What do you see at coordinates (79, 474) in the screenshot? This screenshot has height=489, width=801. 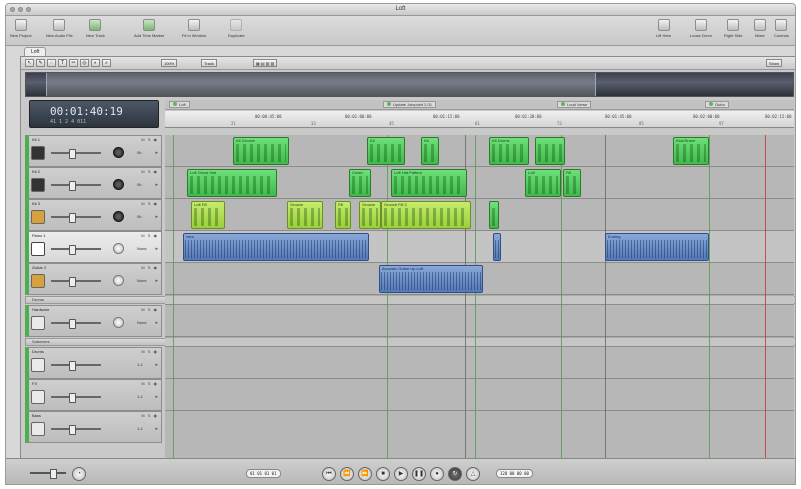 I see `master-volume-icon: ◔` at bounding box center [79, 474].